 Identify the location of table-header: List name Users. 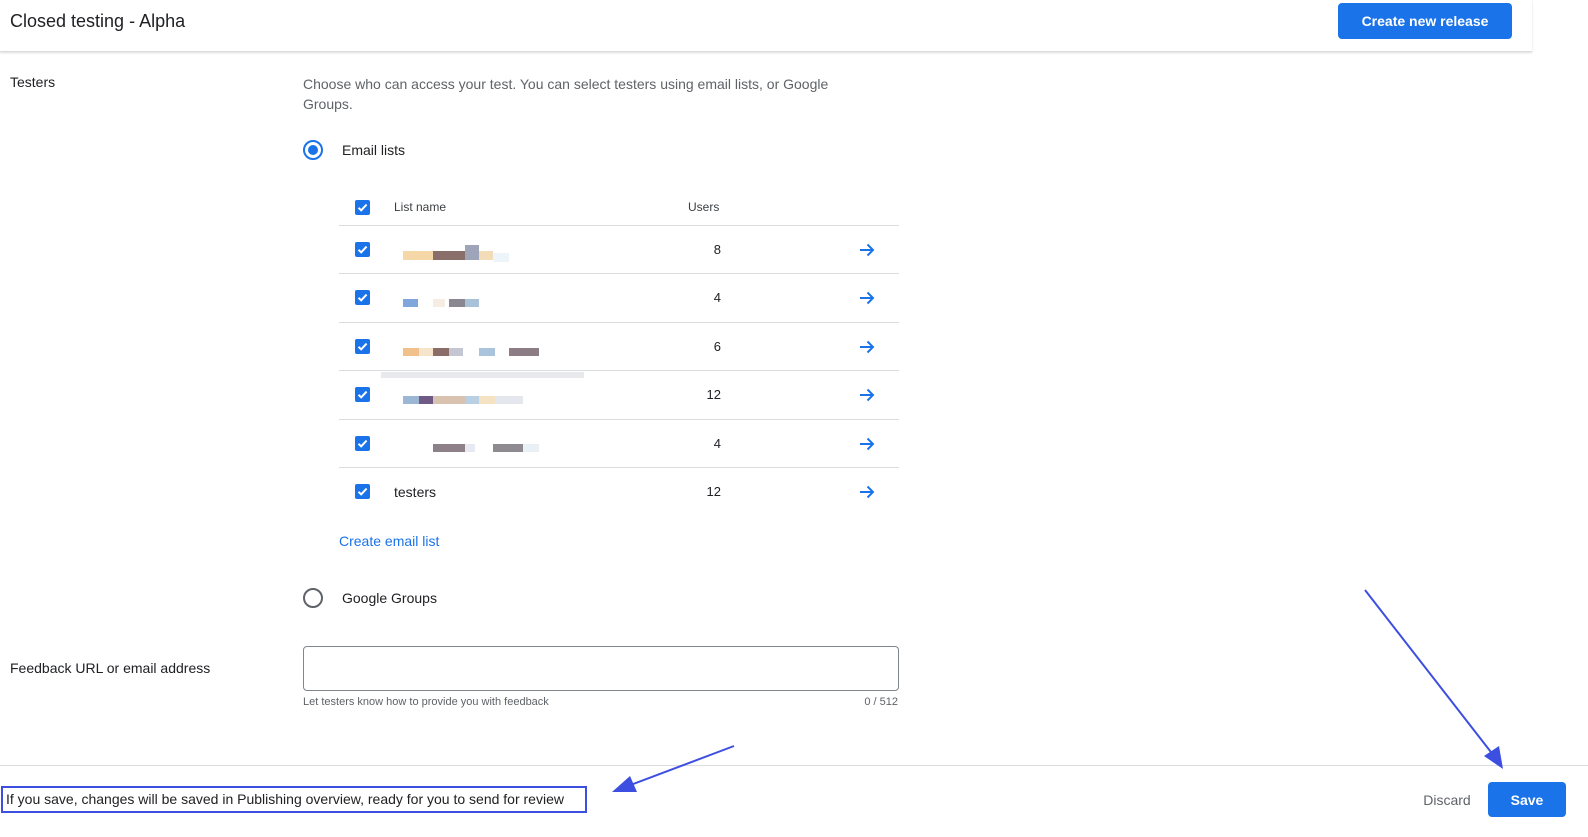
(619, 206).